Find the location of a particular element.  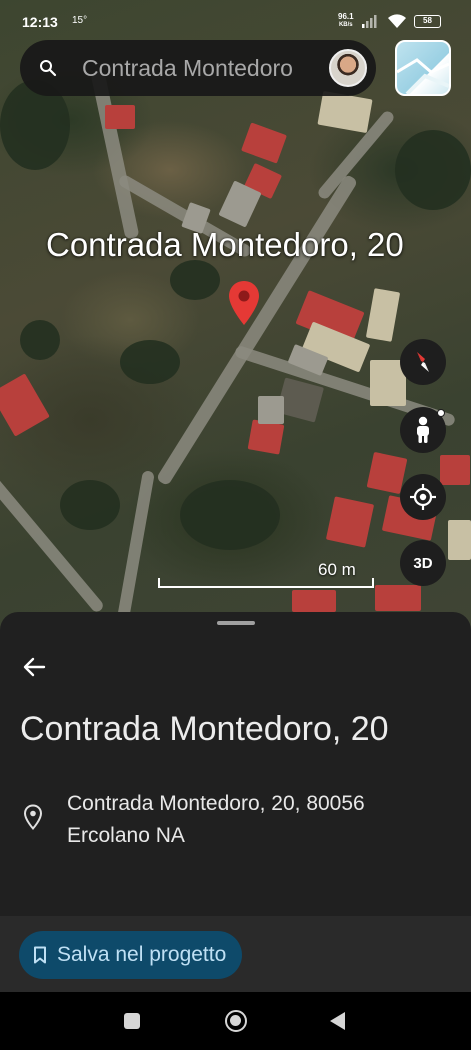

system-nav-bar is located at coordinates (235, 1021).